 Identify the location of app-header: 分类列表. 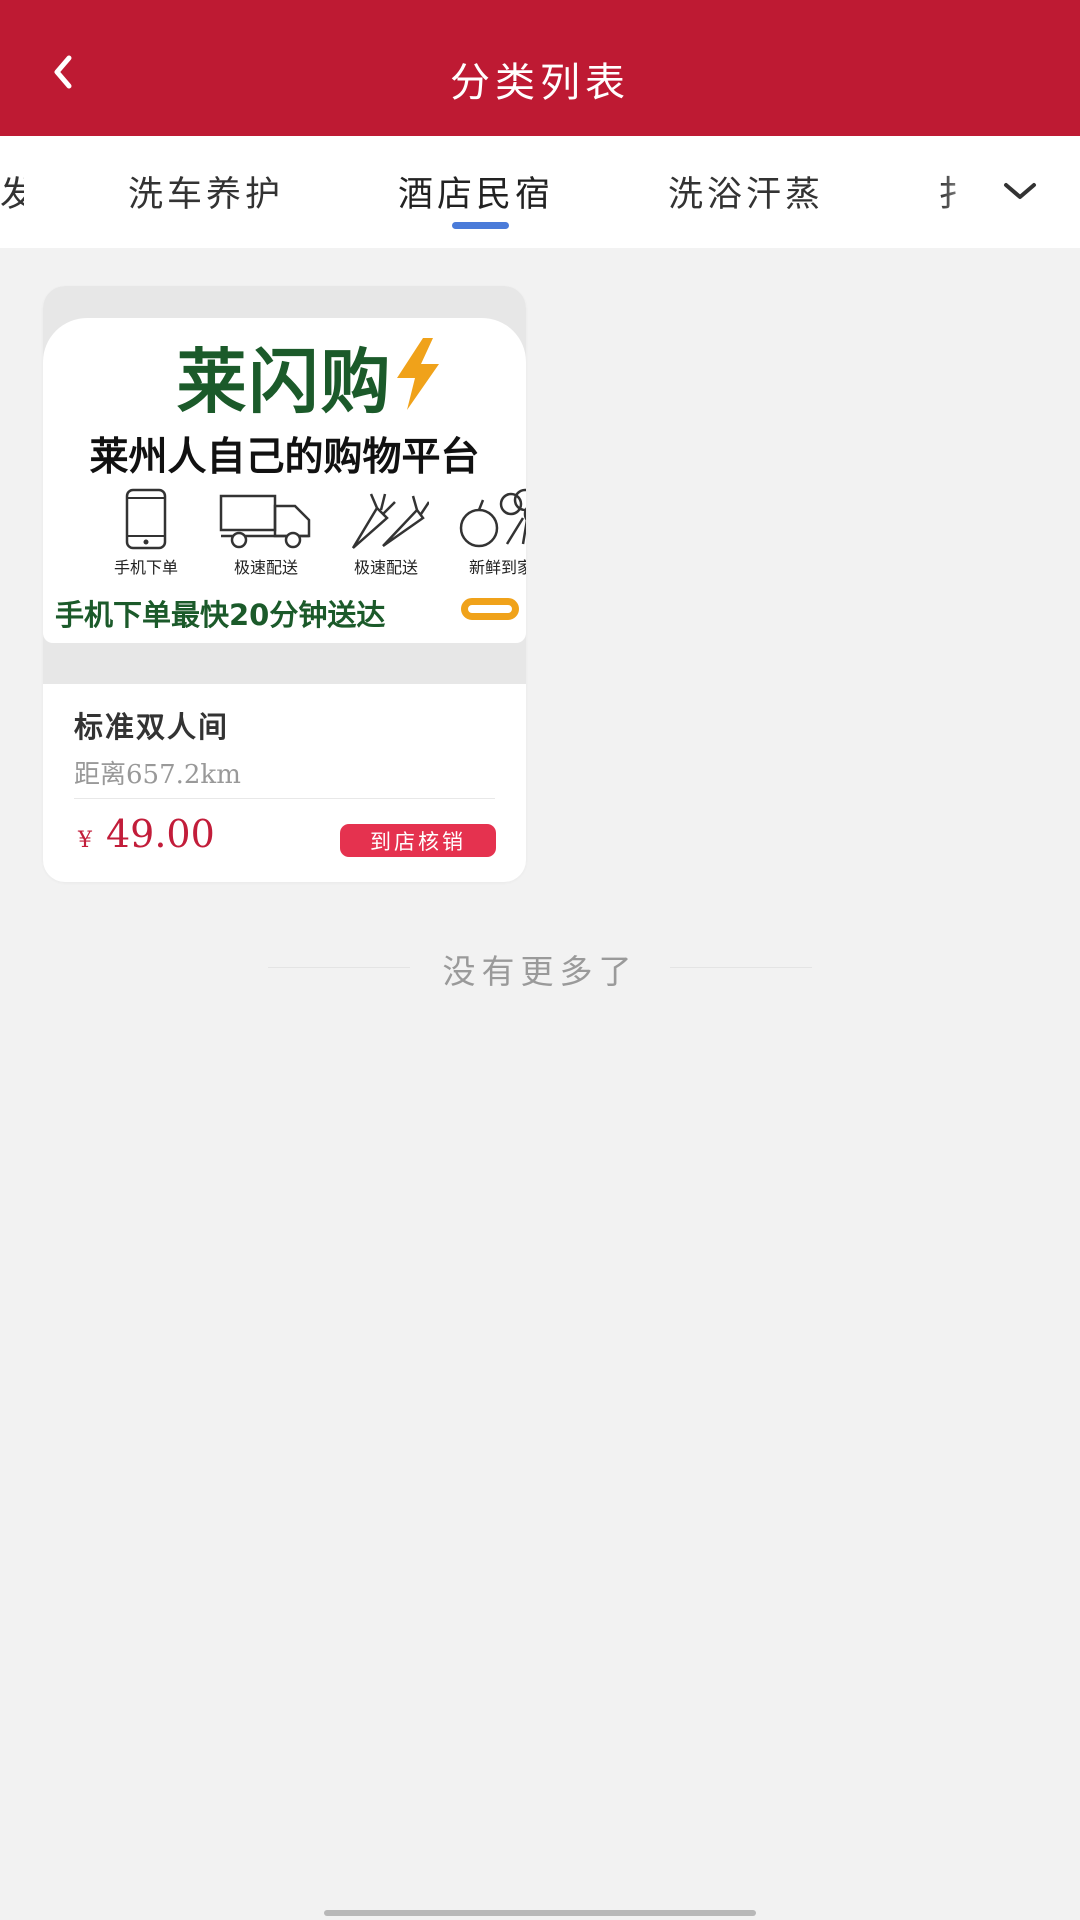
(540, 68).